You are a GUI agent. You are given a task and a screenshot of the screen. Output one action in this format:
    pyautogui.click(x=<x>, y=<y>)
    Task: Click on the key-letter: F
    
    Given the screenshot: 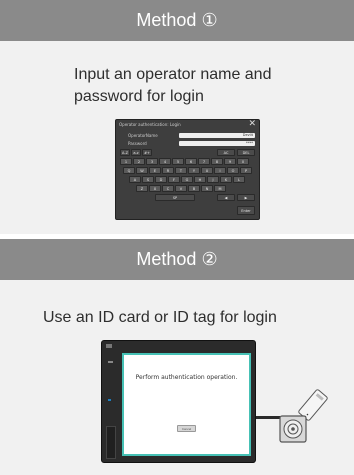 What is the action you would take?
    pyautogui.click(x=174, y=179)
    